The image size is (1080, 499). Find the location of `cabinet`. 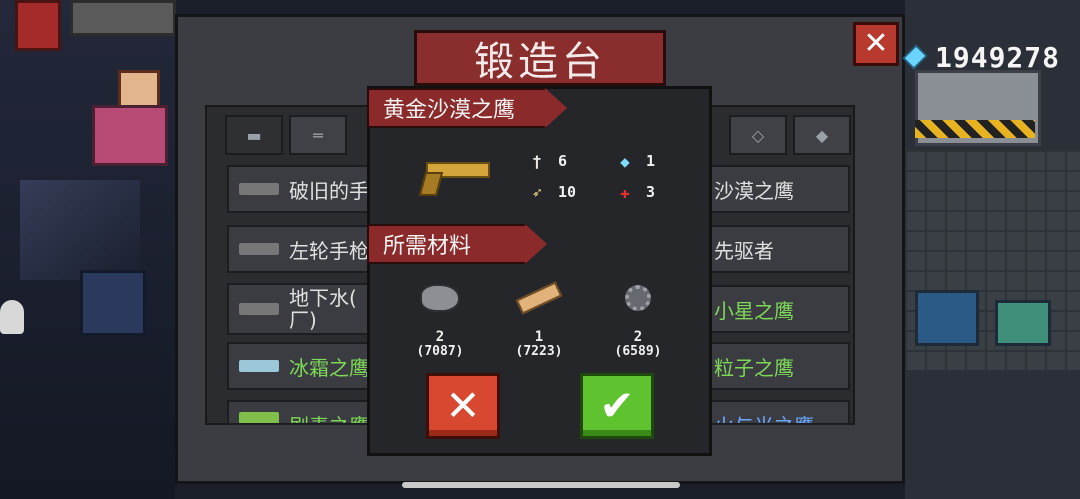

cabinet is located at coordinates (123, 18).